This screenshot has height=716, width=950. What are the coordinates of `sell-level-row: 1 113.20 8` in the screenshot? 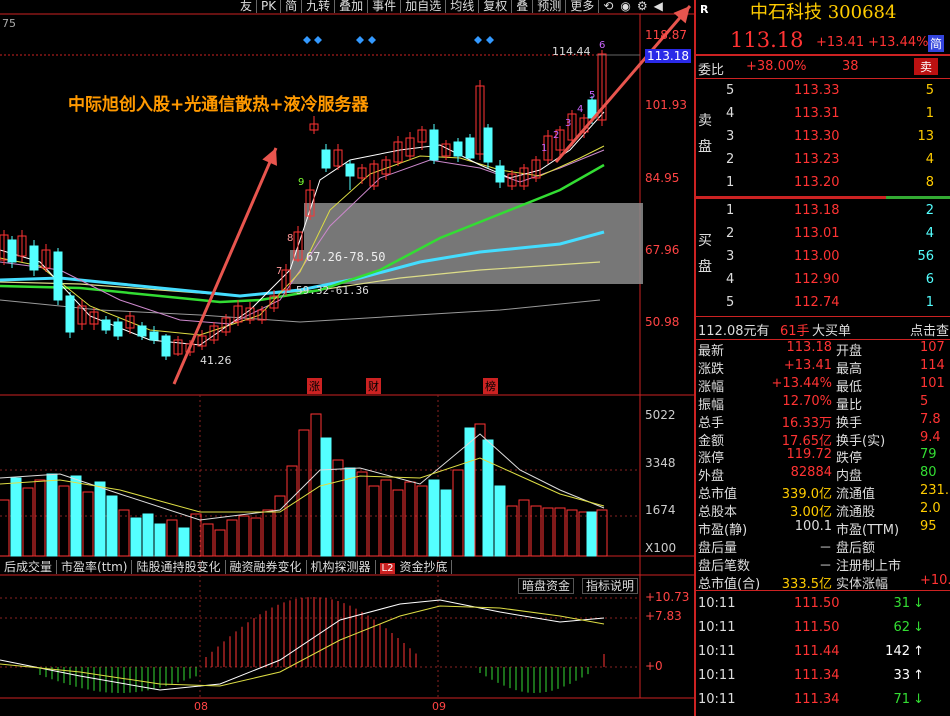 It's located at (823, 183).